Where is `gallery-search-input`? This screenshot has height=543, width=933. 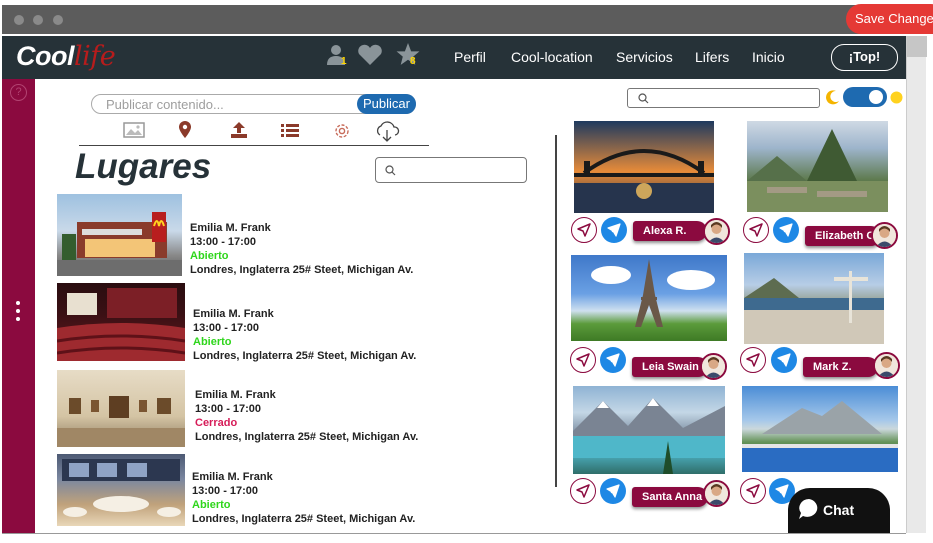 gallery-search-input is located at coordinates (723, 98).